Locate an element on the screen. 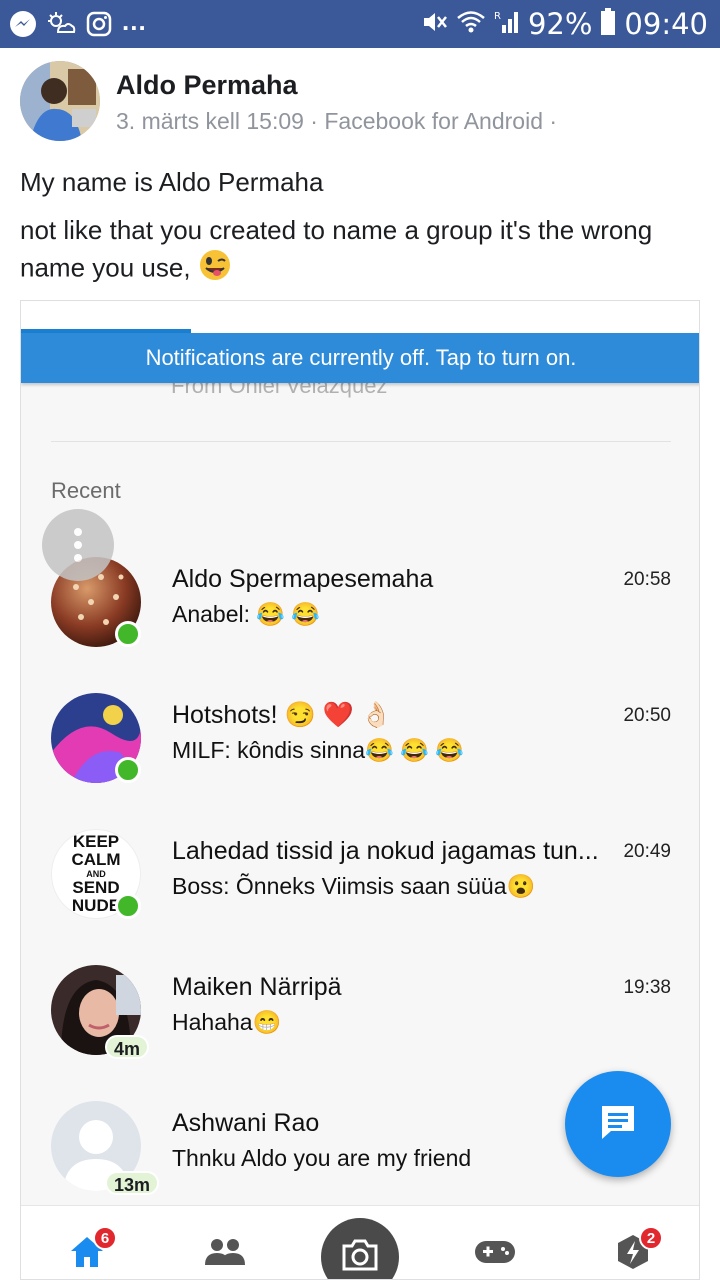 This screenshot has width=720, height=1280. tab-people is located at coordinates (225, 1254).